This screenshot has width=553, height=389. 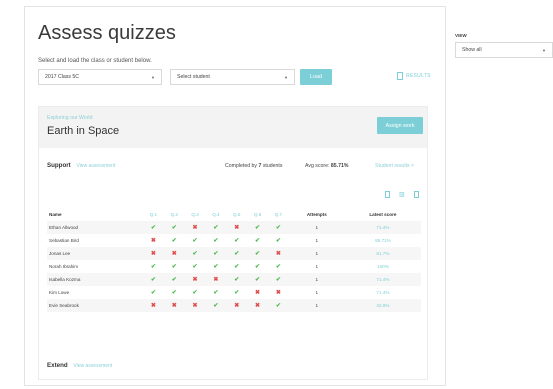 What do you see at coordinates (92, 366) in the screenshot?
I see `extend-view-assessment-link: View assessment` at bounding box center [92, 366].